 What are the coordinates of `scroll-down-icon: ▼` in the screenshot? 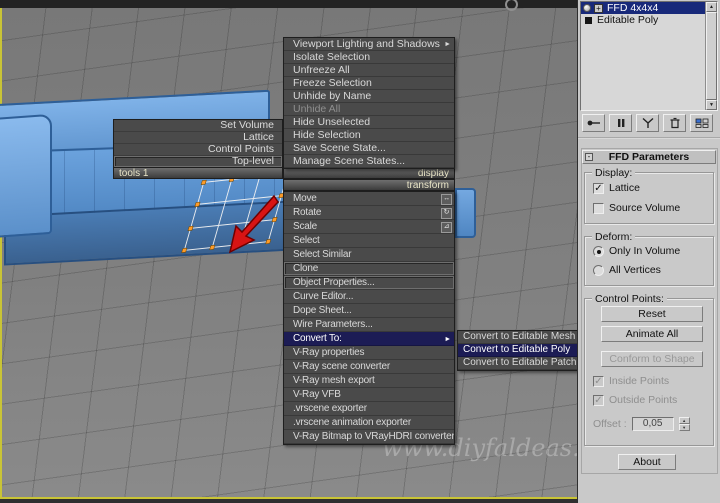 It's located at (711, 105).